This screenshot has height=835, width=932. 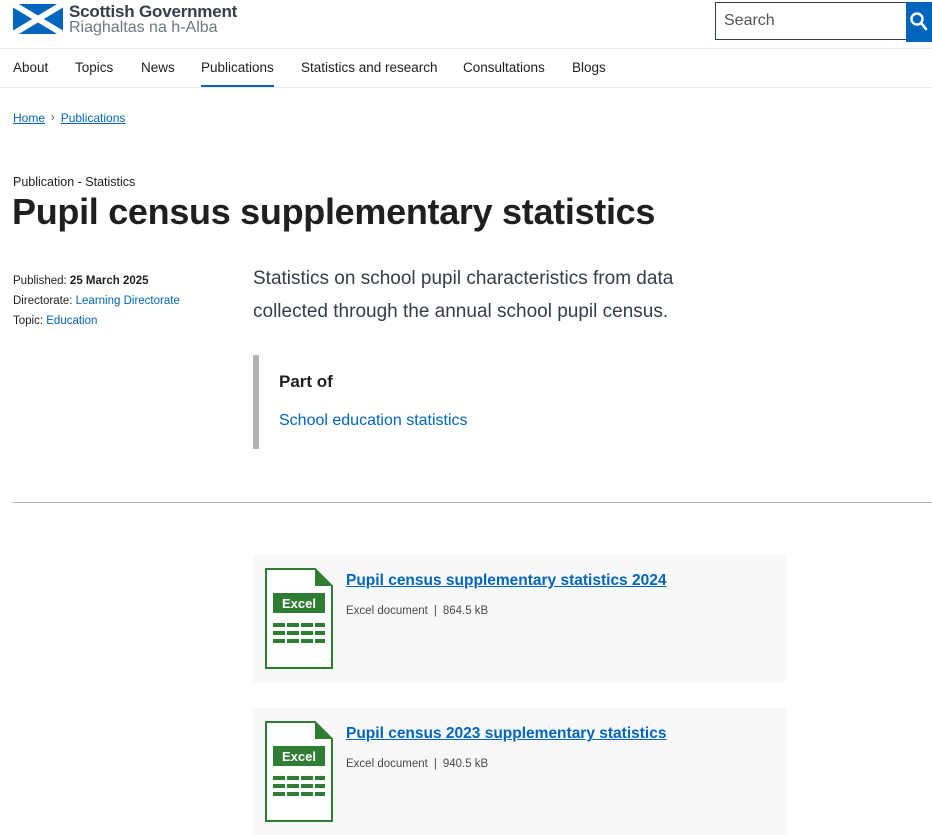 I want to click on directorate-label: Directorate:, so click(x=43, y=301).